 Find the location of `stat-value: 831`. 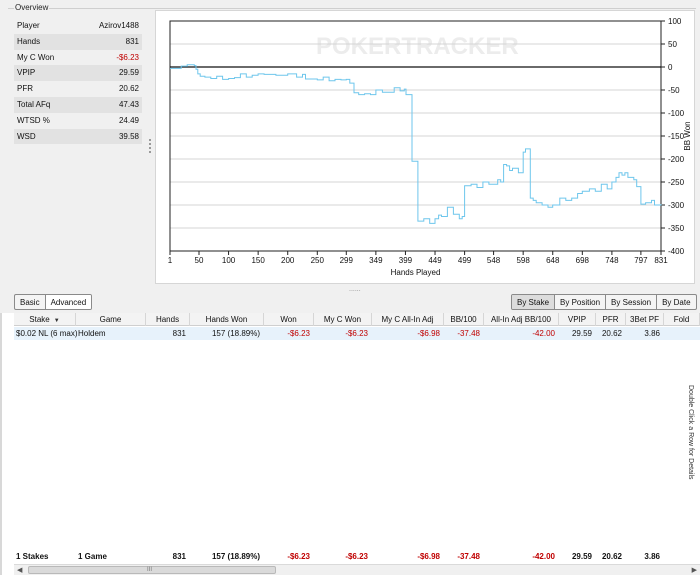

stat-value: 831 is located at coordinates (132, 41).